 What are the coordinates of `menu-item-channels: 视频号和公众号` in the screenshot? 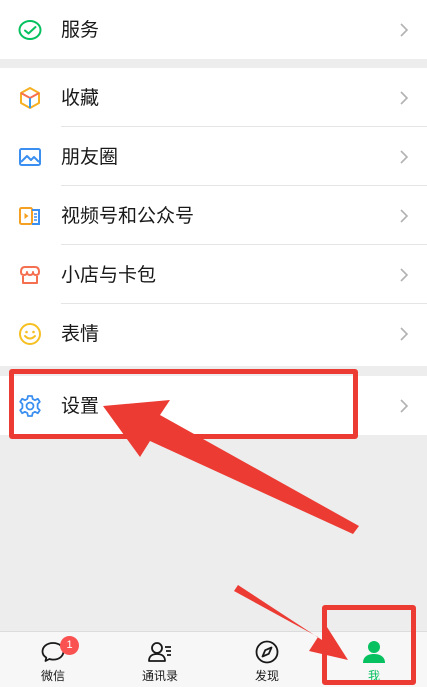 It's located at (213, 215).